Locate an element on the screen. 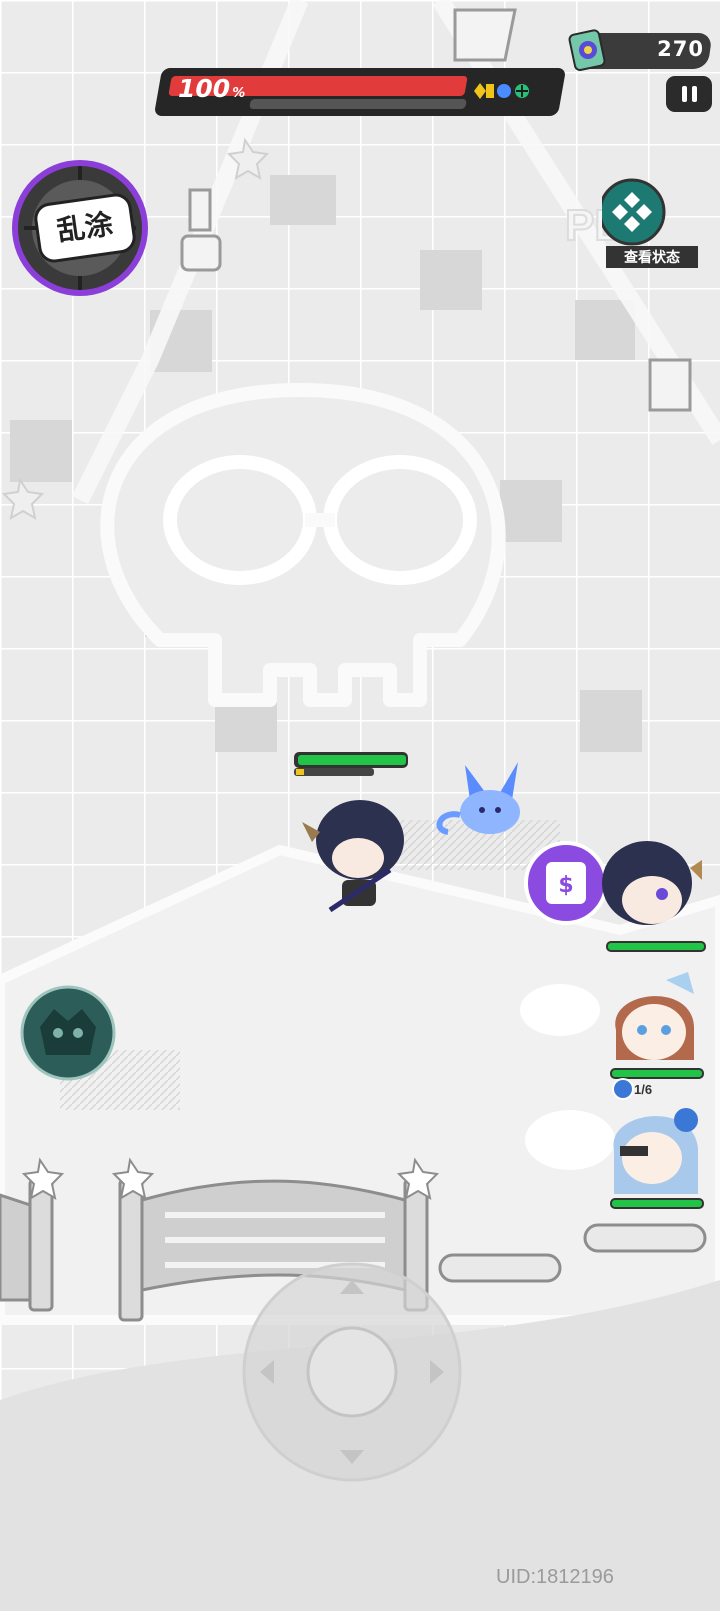 This screenshot has height=1611, width=720. dpad-icon is located at coordinates (634, 212).